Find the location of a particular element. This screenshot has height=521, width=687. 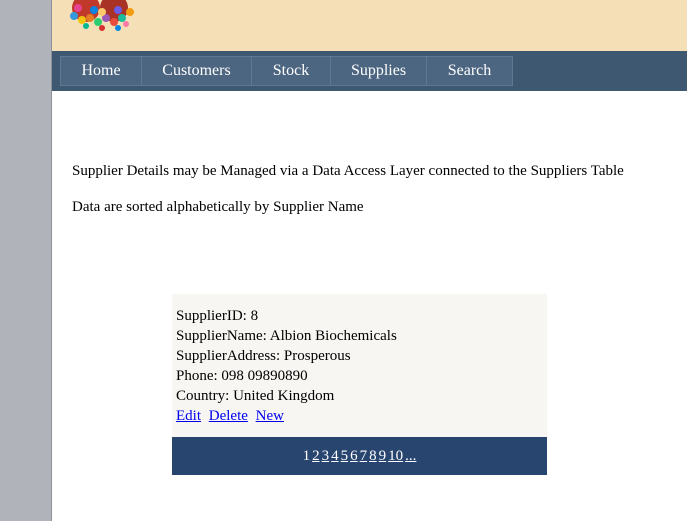

delete-link: Delete is located at coordinates (228, 416).